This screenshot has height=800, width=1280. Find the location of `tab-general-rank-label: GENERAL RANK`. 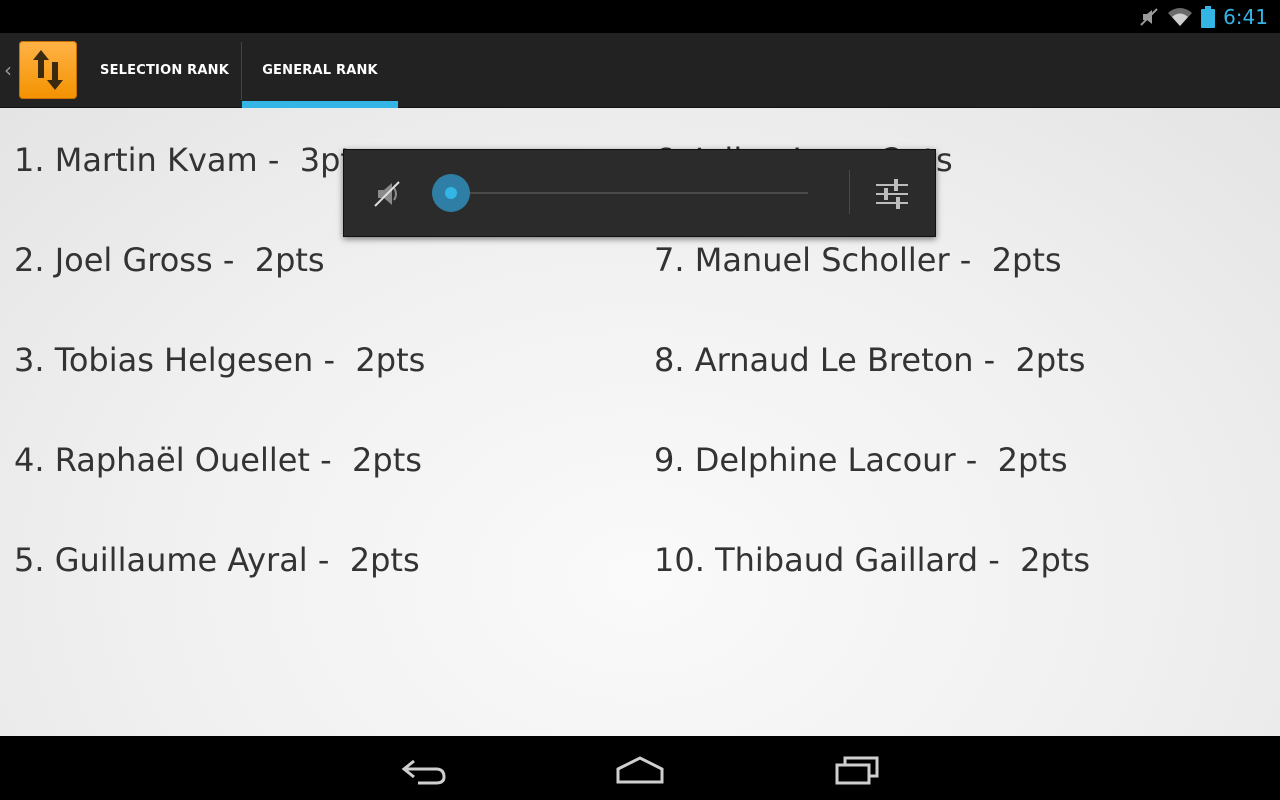

tab-general-rank-label: GENERAL RANK is located at coordinates (320, 70).